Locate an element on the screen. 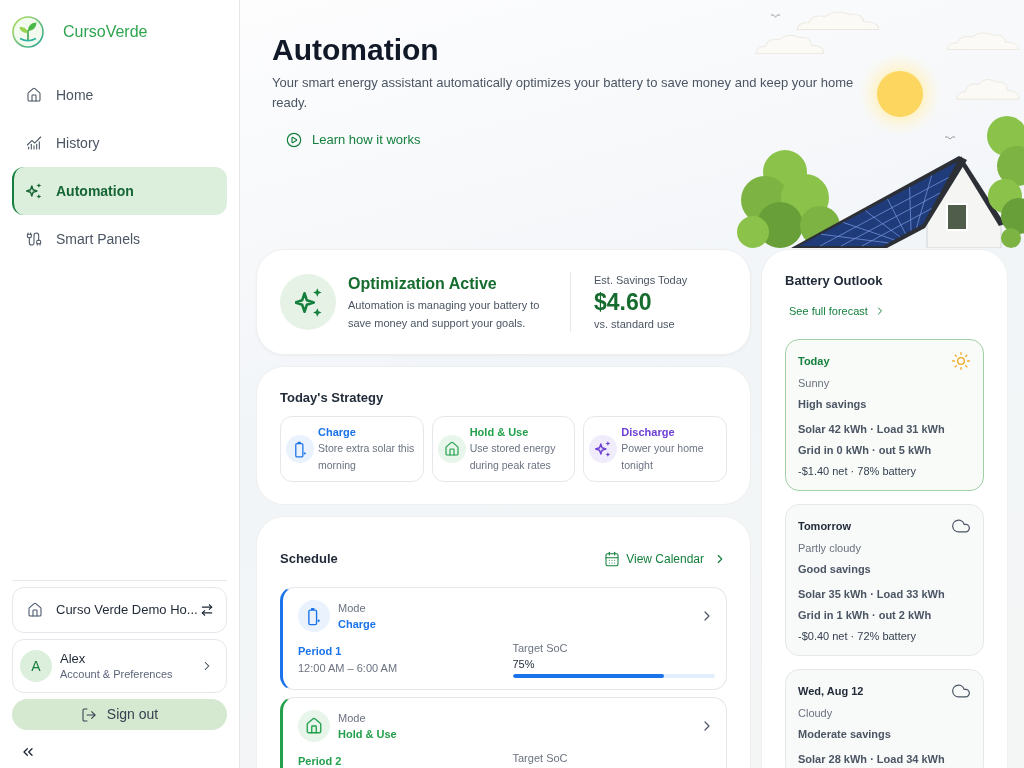 Image resolution: width=1024 pixels, height=768 pixels. page-description: Your smart energy assistant automatically optimizes your battery to save money and keep your home ready. is located at coordinates (563, 93).